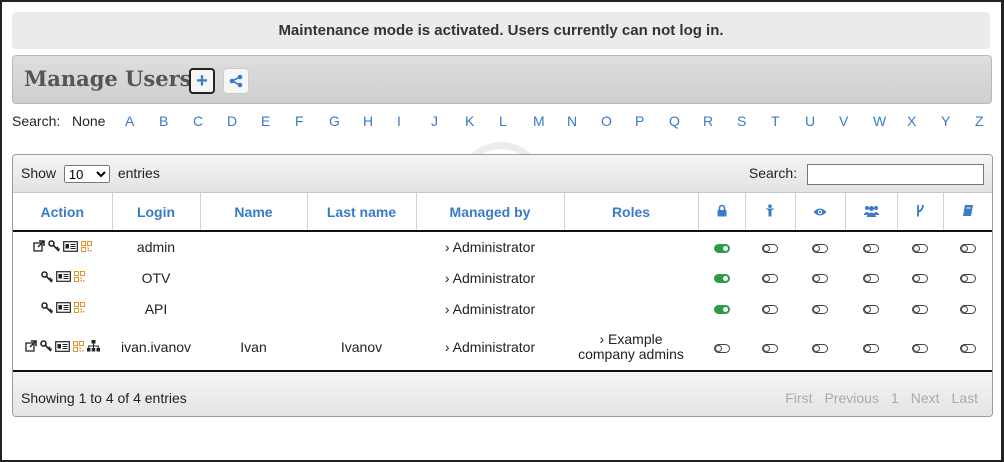 This screenshot has height=462, width=1004. What do you see at coordinates (798, 398) in the screenshot?
I see `pager-first-button: First` at bounding box center [798, 398].